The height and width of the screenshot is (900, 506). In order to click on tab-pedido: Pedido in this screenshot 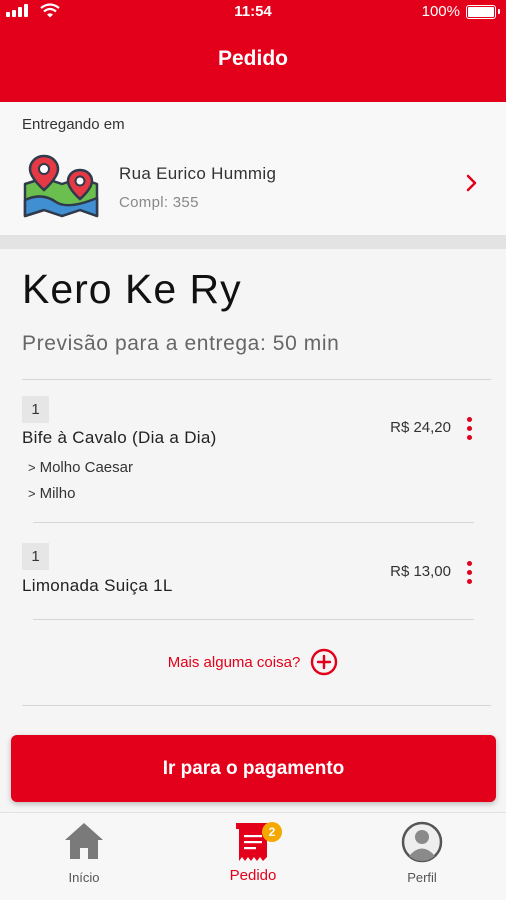, I will do `click(253, 856)`.